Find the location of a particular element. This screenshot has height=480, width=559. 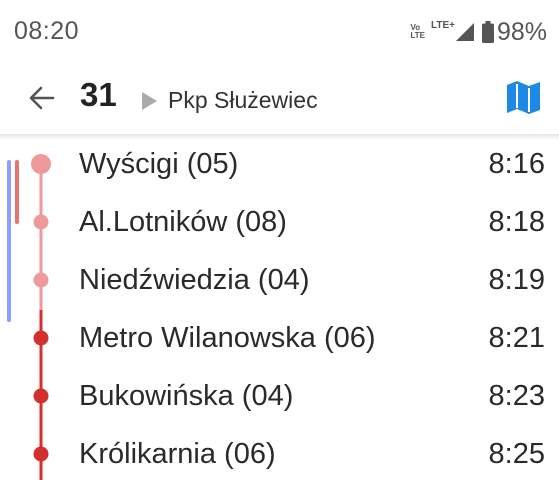

back-button is located at coordinates (42, 98).